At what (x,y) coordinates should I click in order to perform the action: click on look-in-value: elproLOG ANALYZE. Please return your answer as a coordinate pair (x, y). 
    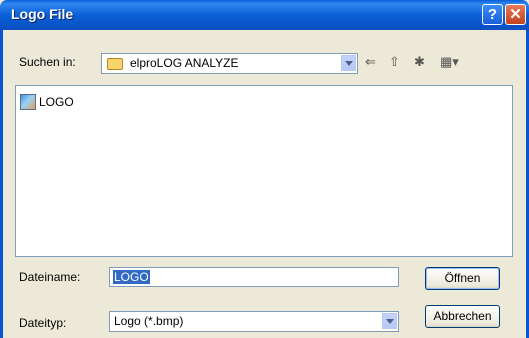
    Looking at the image, I should click on (184, 63).